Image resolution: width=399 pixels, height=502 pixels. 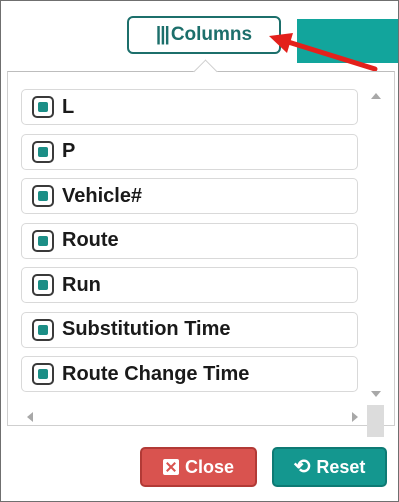 I want to click on scroll-right-icon, so click(x=355, y=417).